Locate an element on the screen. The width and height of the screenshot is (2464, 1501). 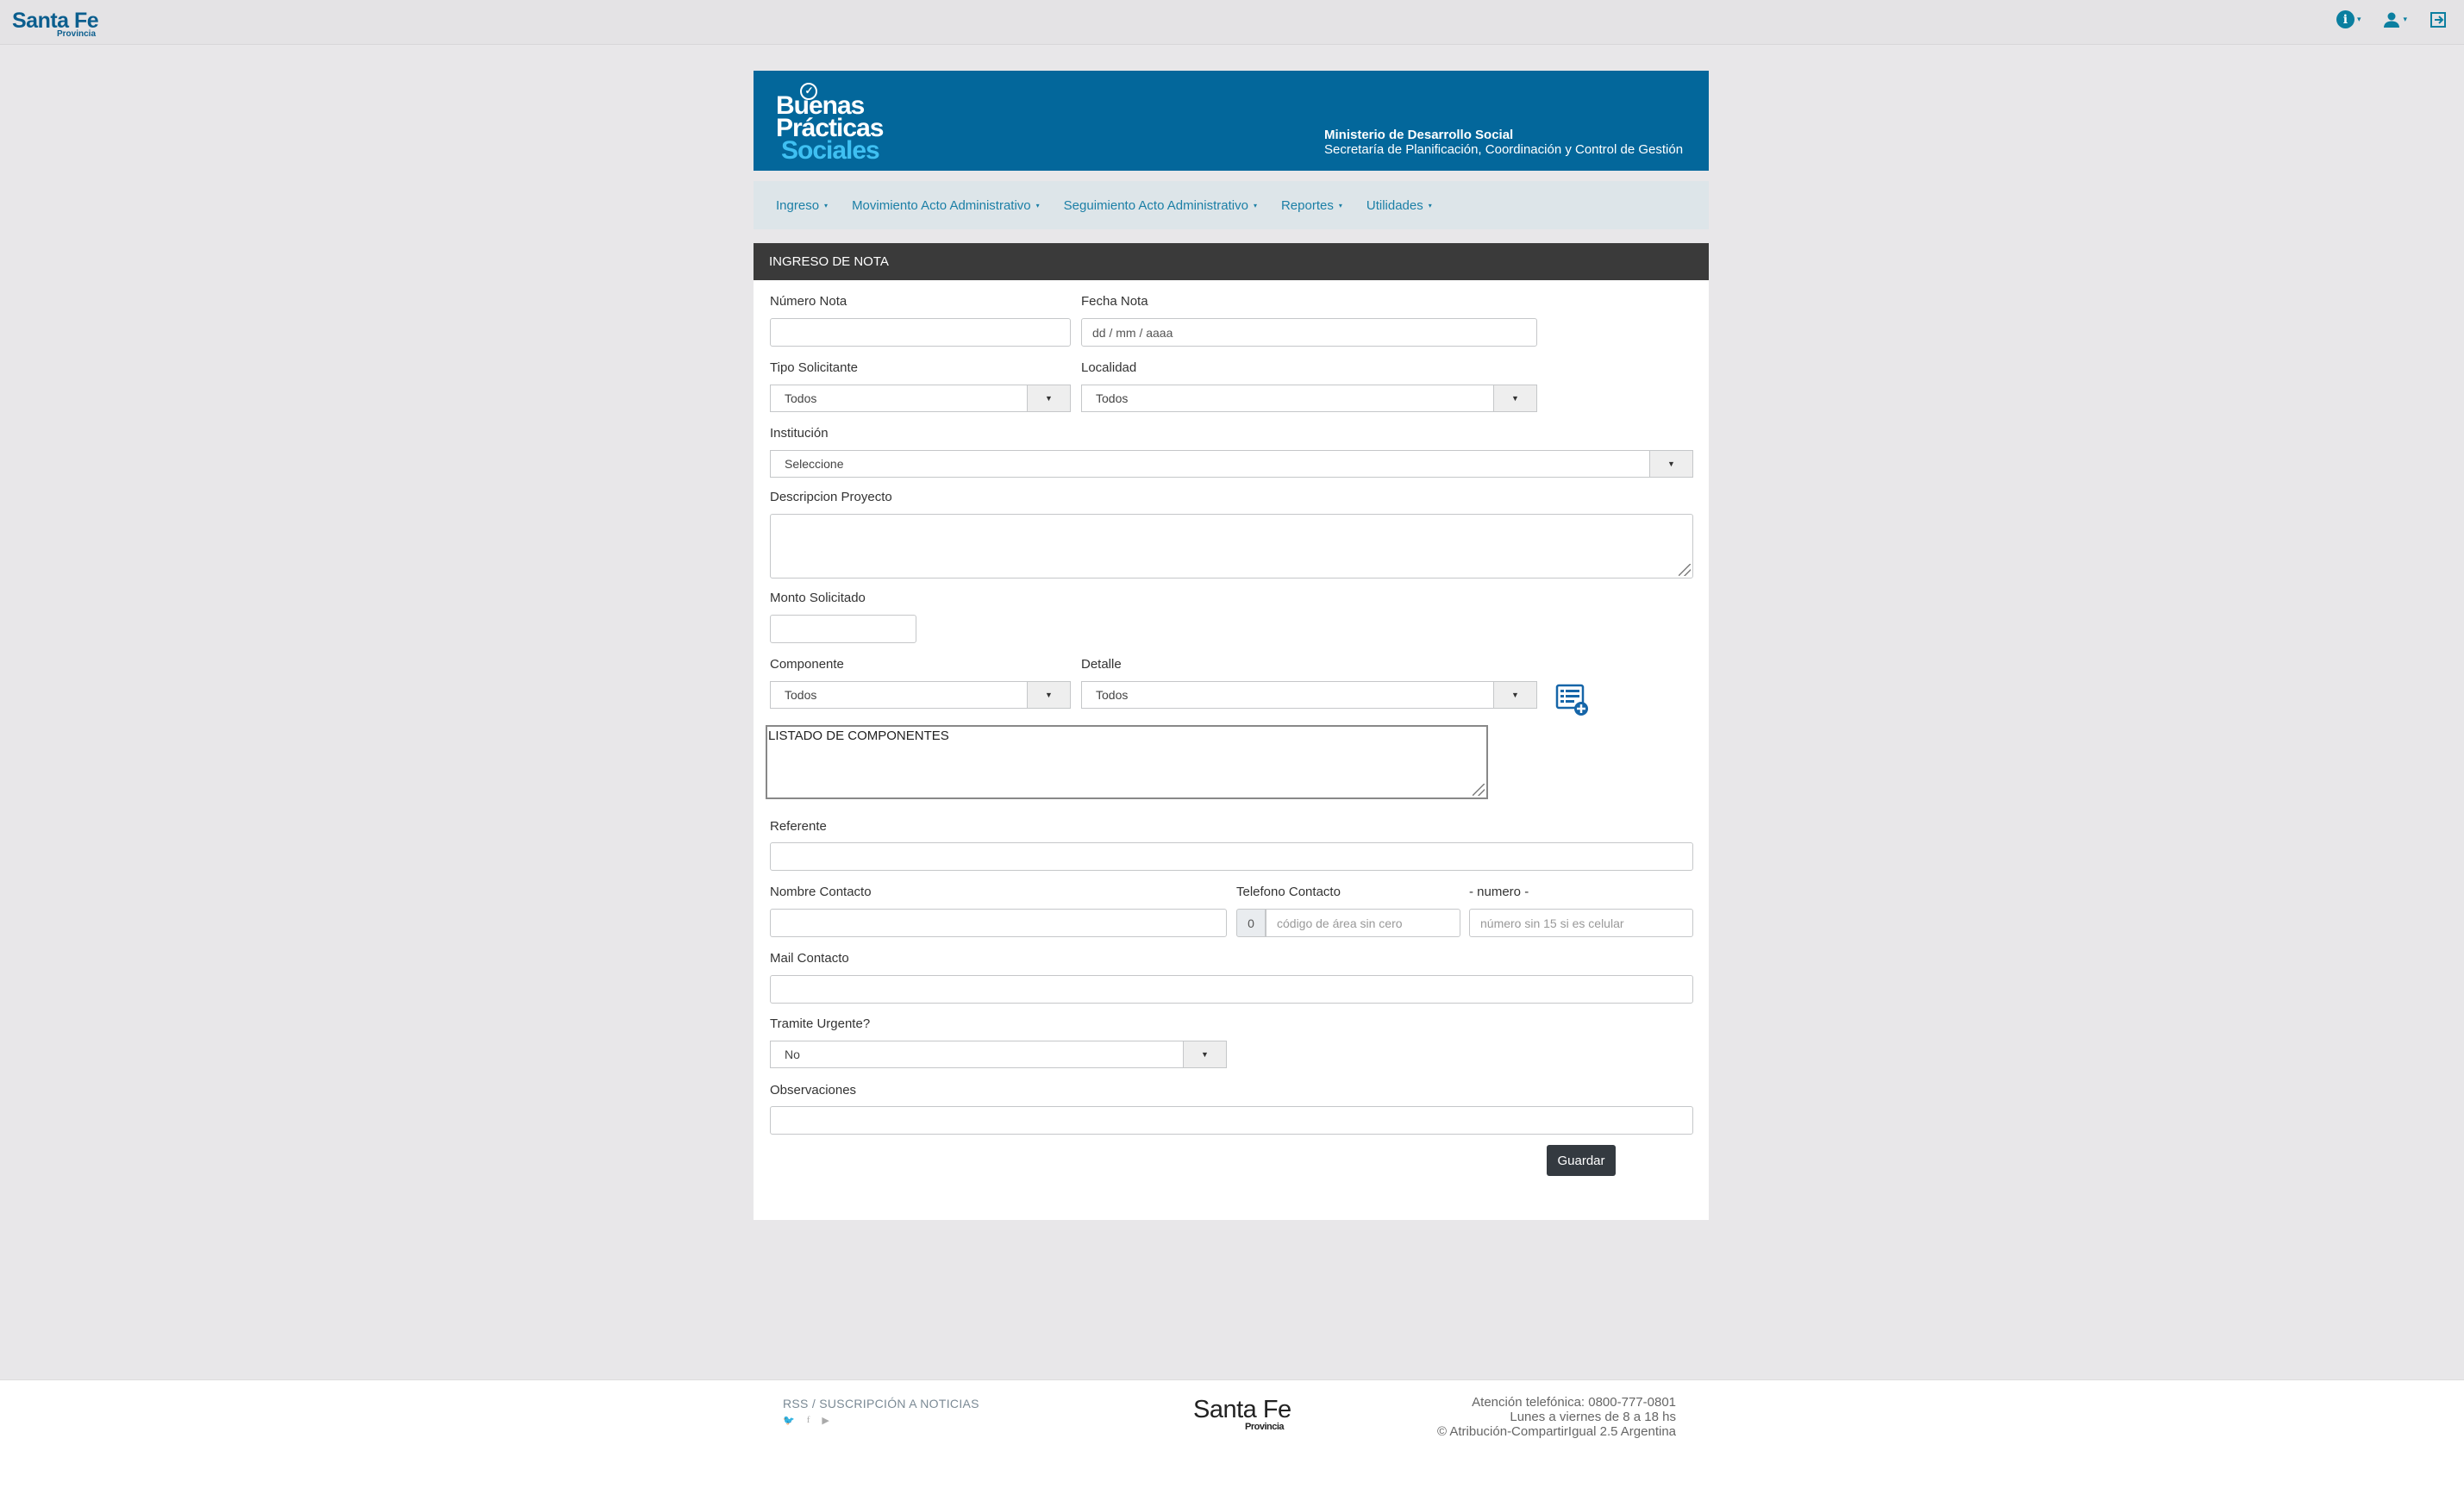
logout-icon is located at coordinates (2438, 19).